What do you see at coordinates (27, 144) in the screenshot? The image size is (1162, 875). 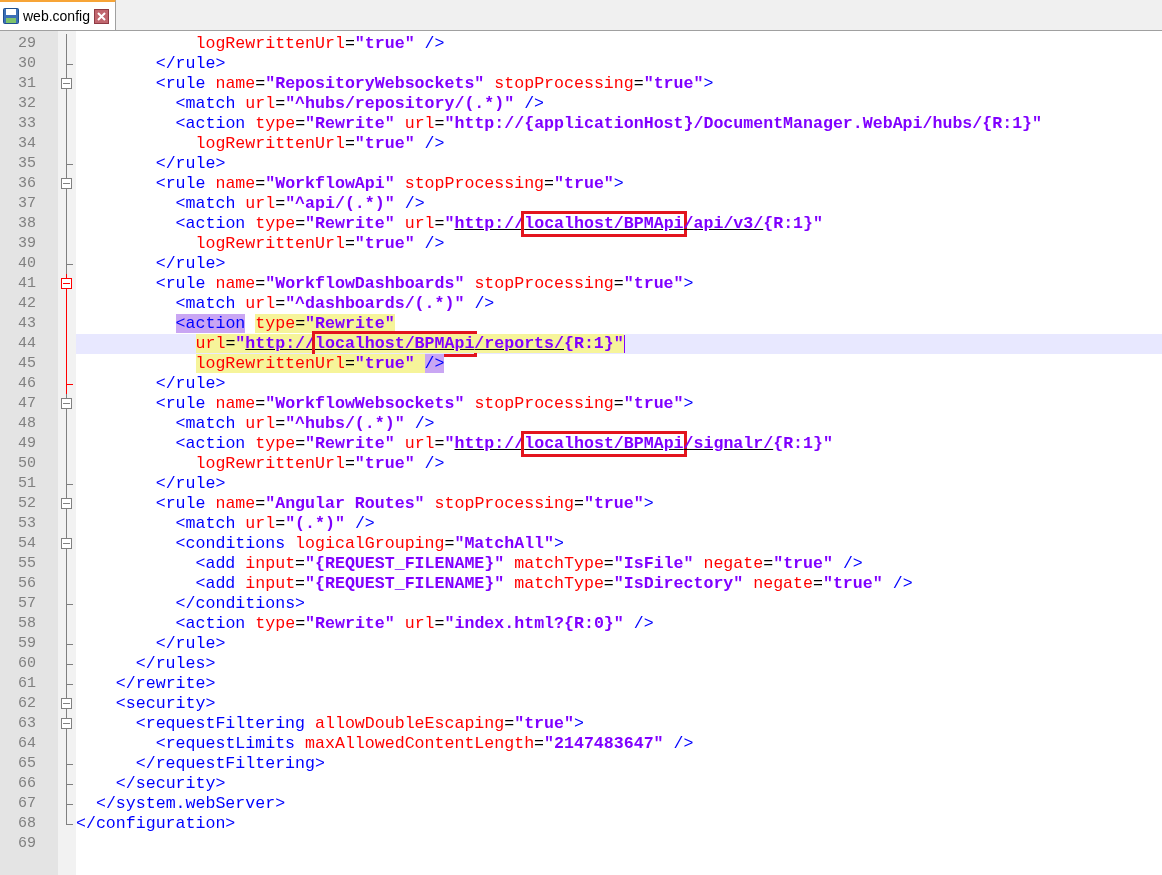 I see `line-number: 34` at bounding box center [27, 144].